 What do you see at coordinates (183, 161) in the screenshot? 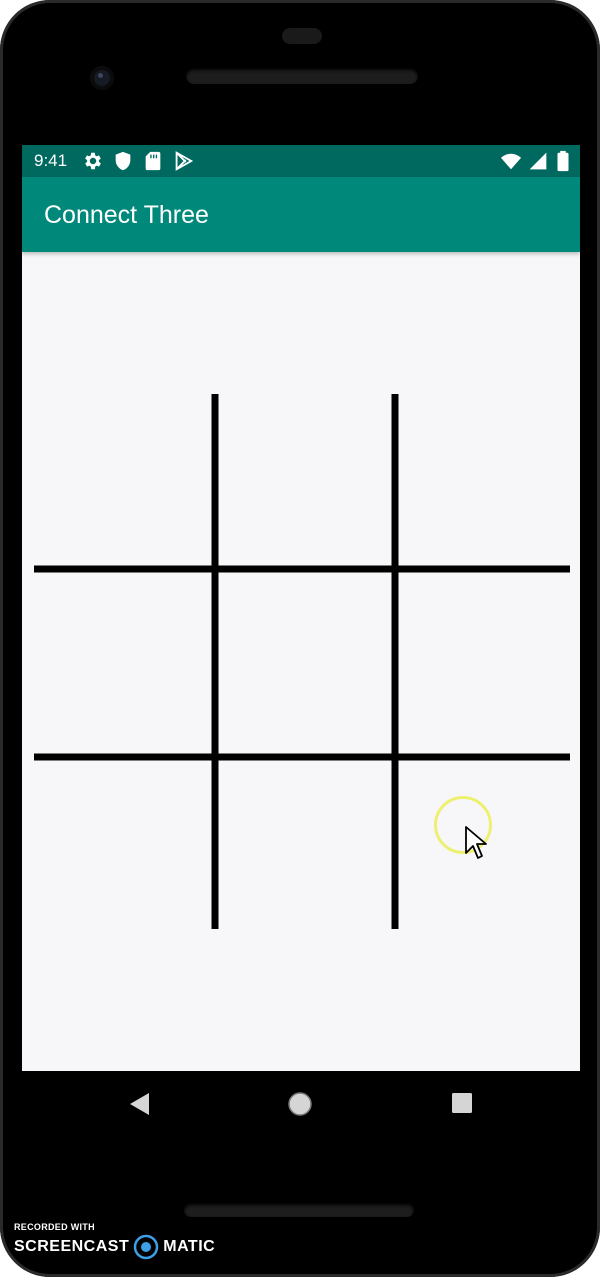
I see `play-store-icon` at bounding box center [183, 161].